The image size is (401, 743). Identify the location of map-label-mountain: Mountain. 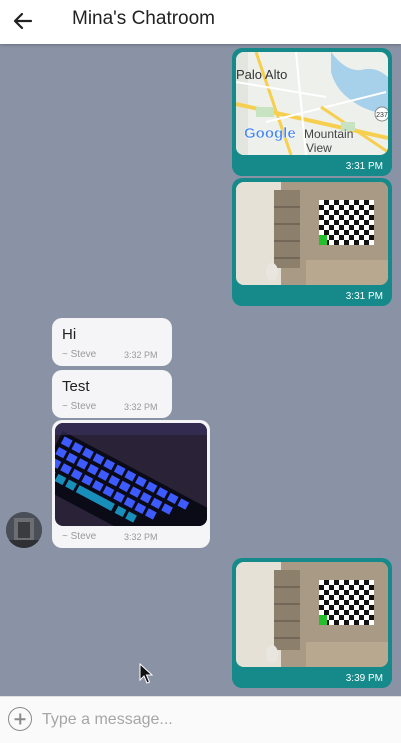
(328, 134).